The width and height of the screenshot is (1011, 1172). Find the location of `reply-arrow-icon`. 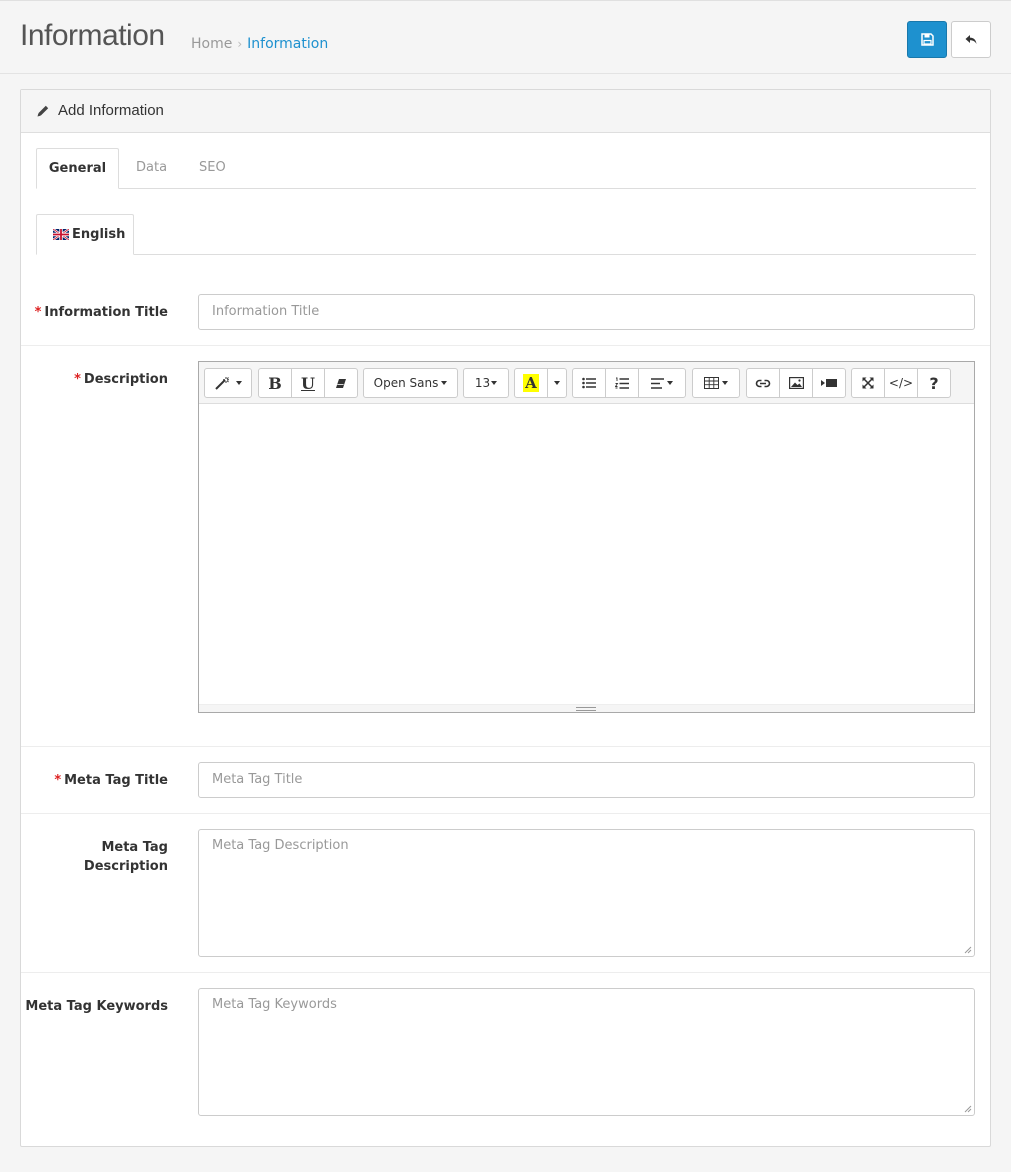

reply-arrow-icon is located at coordinates (971, 39).